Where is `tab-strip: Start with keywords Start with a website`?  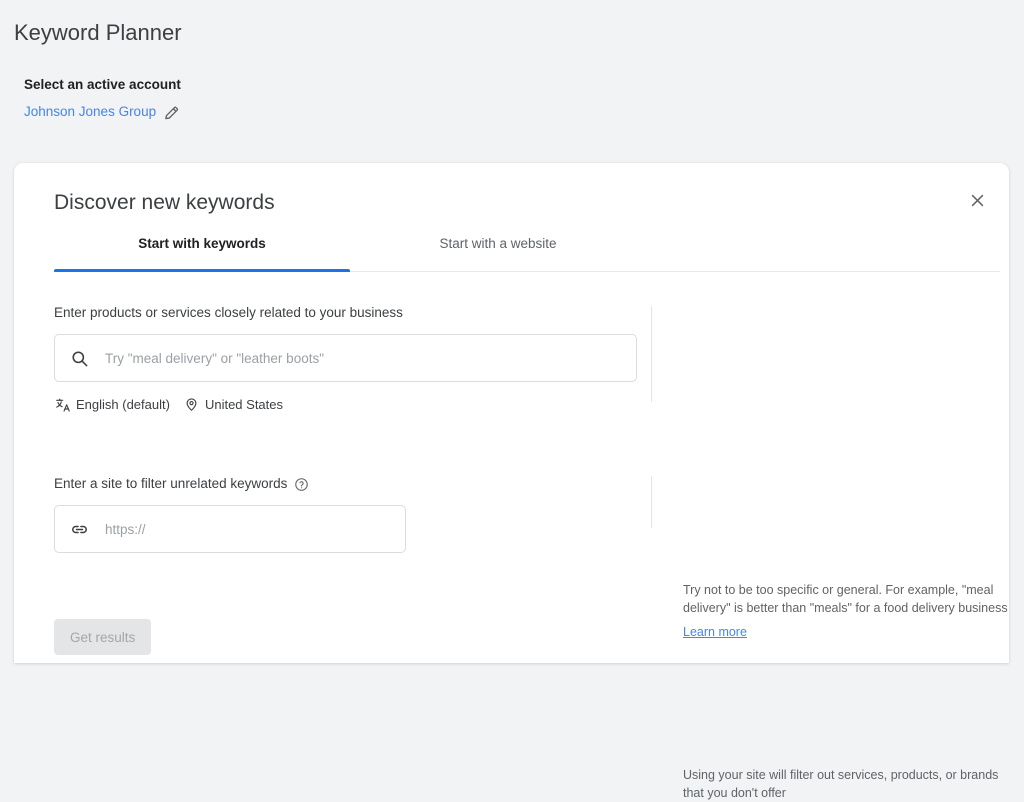
tab-strip: Start with keywords Start with a website is located at coordinates (531, 252).